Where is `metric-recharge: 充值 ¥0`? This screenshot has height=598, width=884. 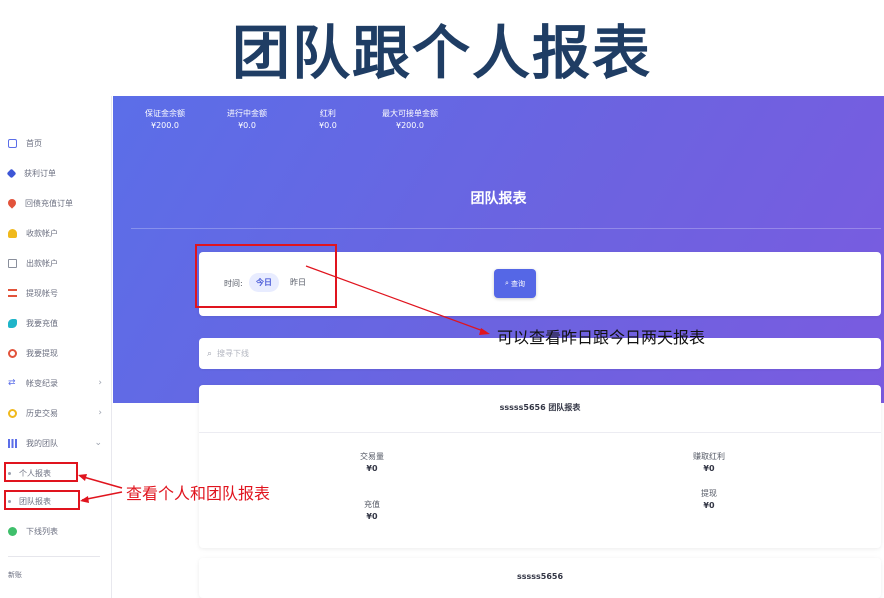
metric-recharge: 充值 ¥0 is located at coordinates (372, 511).